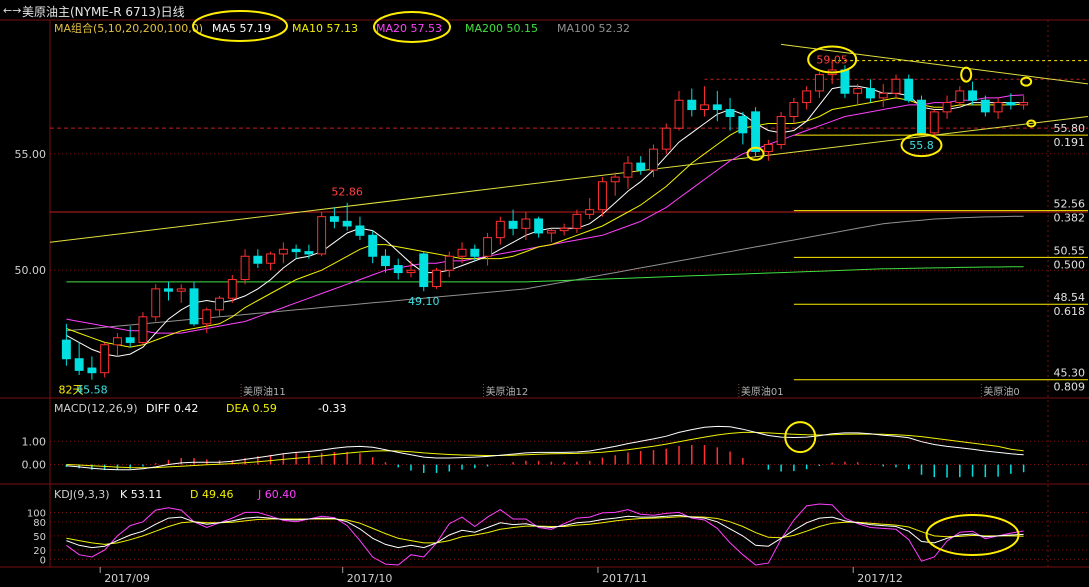  What do you see at coordinates (1070, 142) in the screenshot?
I see `fib-ratio-label: 0.191` at bounding box center [1070, 142].